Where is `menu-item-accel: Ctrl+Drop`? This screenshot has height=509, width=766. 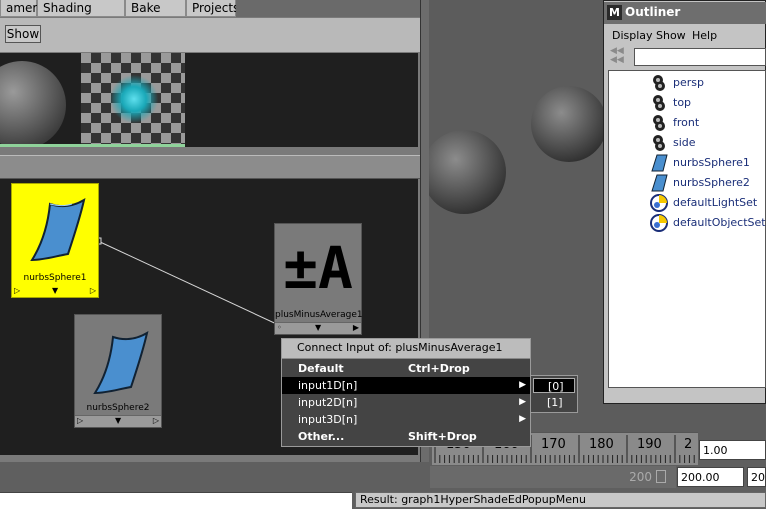 menu-item-accel: Ctrl+Drop is located at coordinates (439, 368).